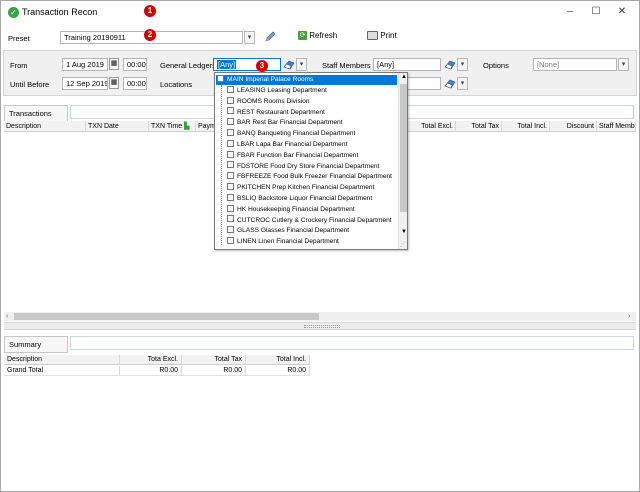 The width and height of the screenshot is (640, 492). I want to click on summary-col-total-excl: Tota Excl., so click(151, 360).